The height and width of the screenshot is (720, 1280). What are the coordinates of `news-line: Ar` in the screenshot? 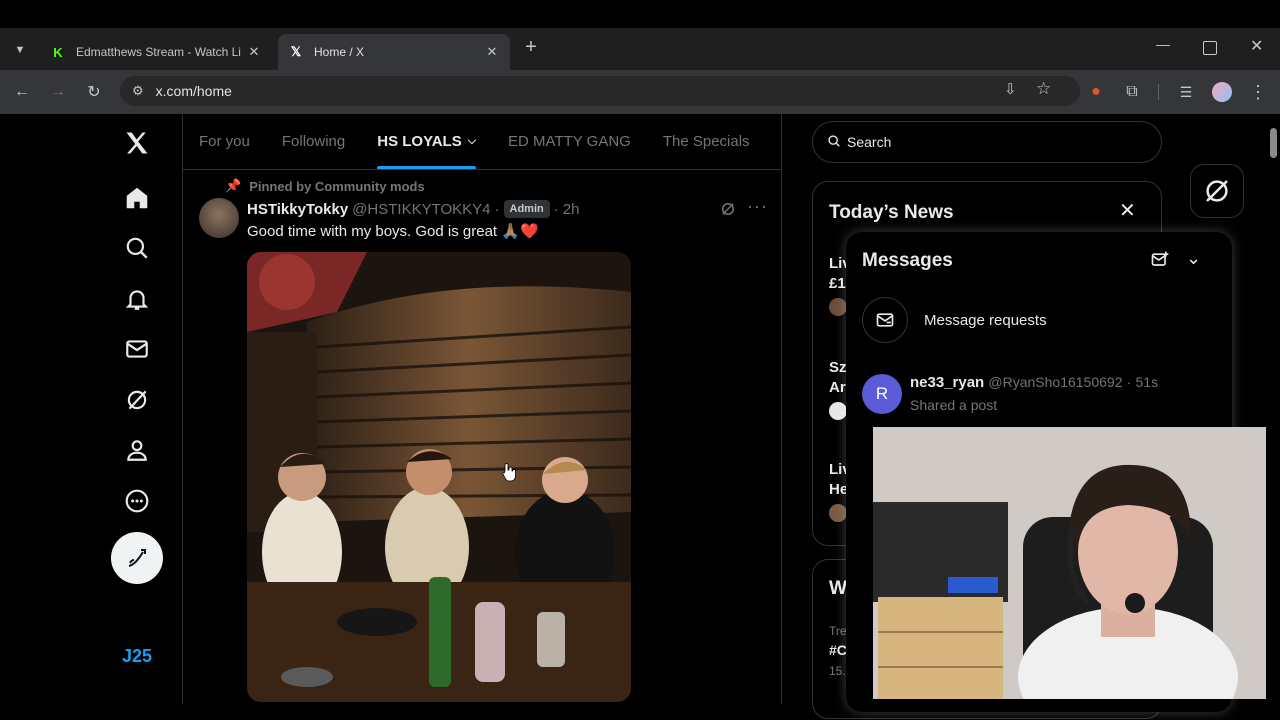 It's located at (837, 387).